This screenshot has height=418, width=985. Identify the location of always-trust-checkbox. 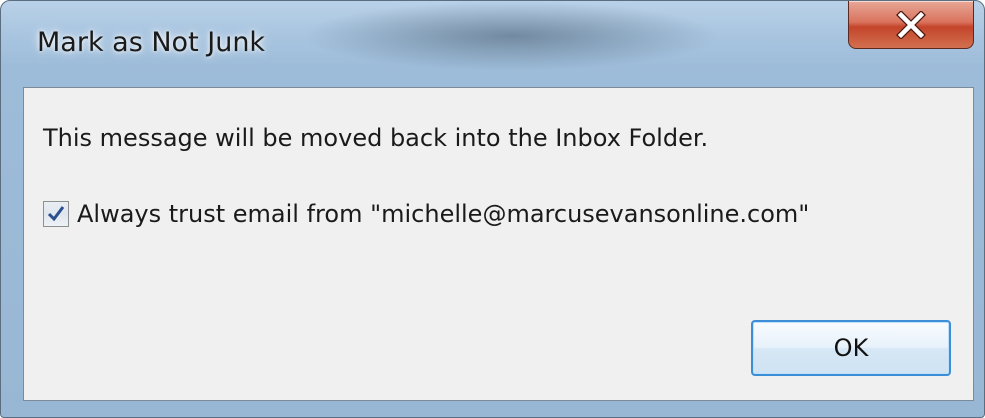
(56, 214).